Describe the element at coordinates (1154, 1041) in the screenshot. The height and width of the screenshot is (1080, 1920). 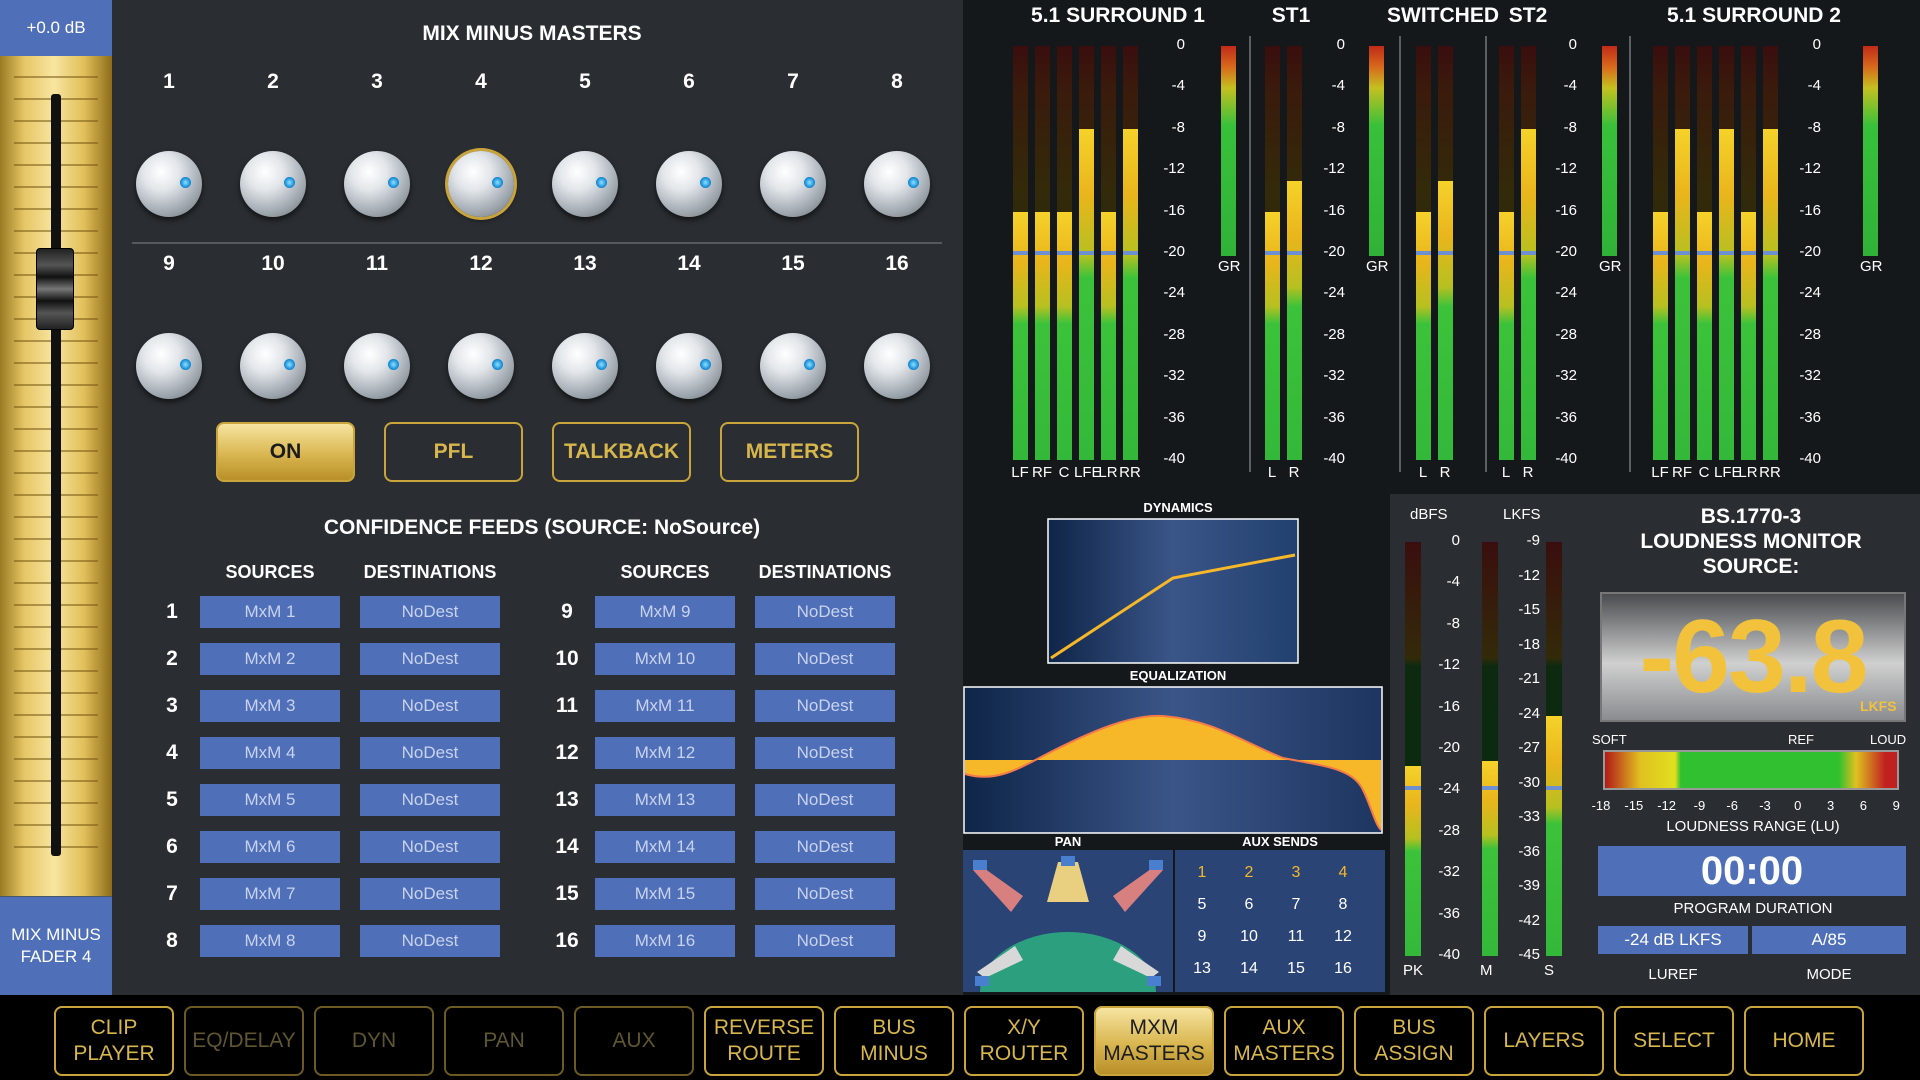
I see `nav-mxm-masters-button: MXM MASTERS` at that location.